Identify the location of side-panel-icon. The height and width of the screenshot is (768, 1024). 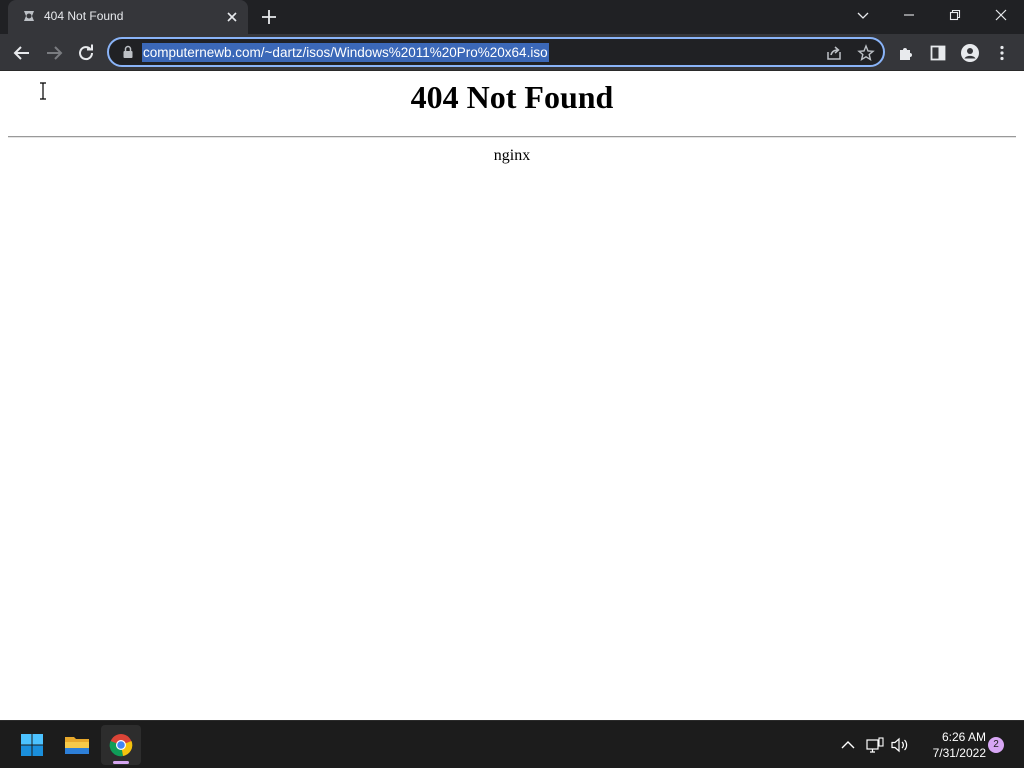
(938, 53).